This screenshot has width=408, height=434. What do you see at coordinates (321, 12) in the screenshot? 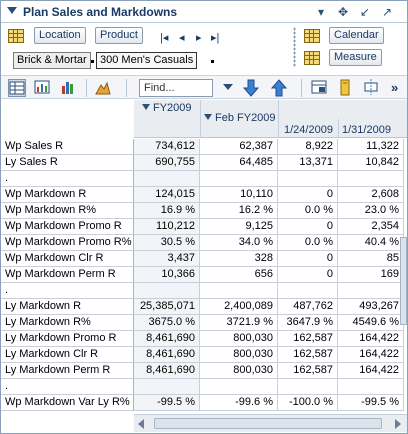
I see `chevron-down-icon: ▾` at bounding box center [321, 12].